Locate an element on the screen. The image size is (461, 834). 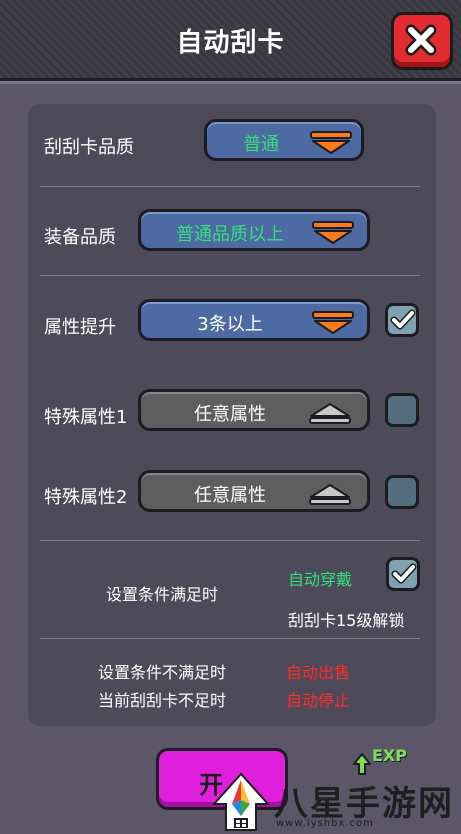
card-quality-label: 刮刮卡品质 is located at coordinates (89, 147).